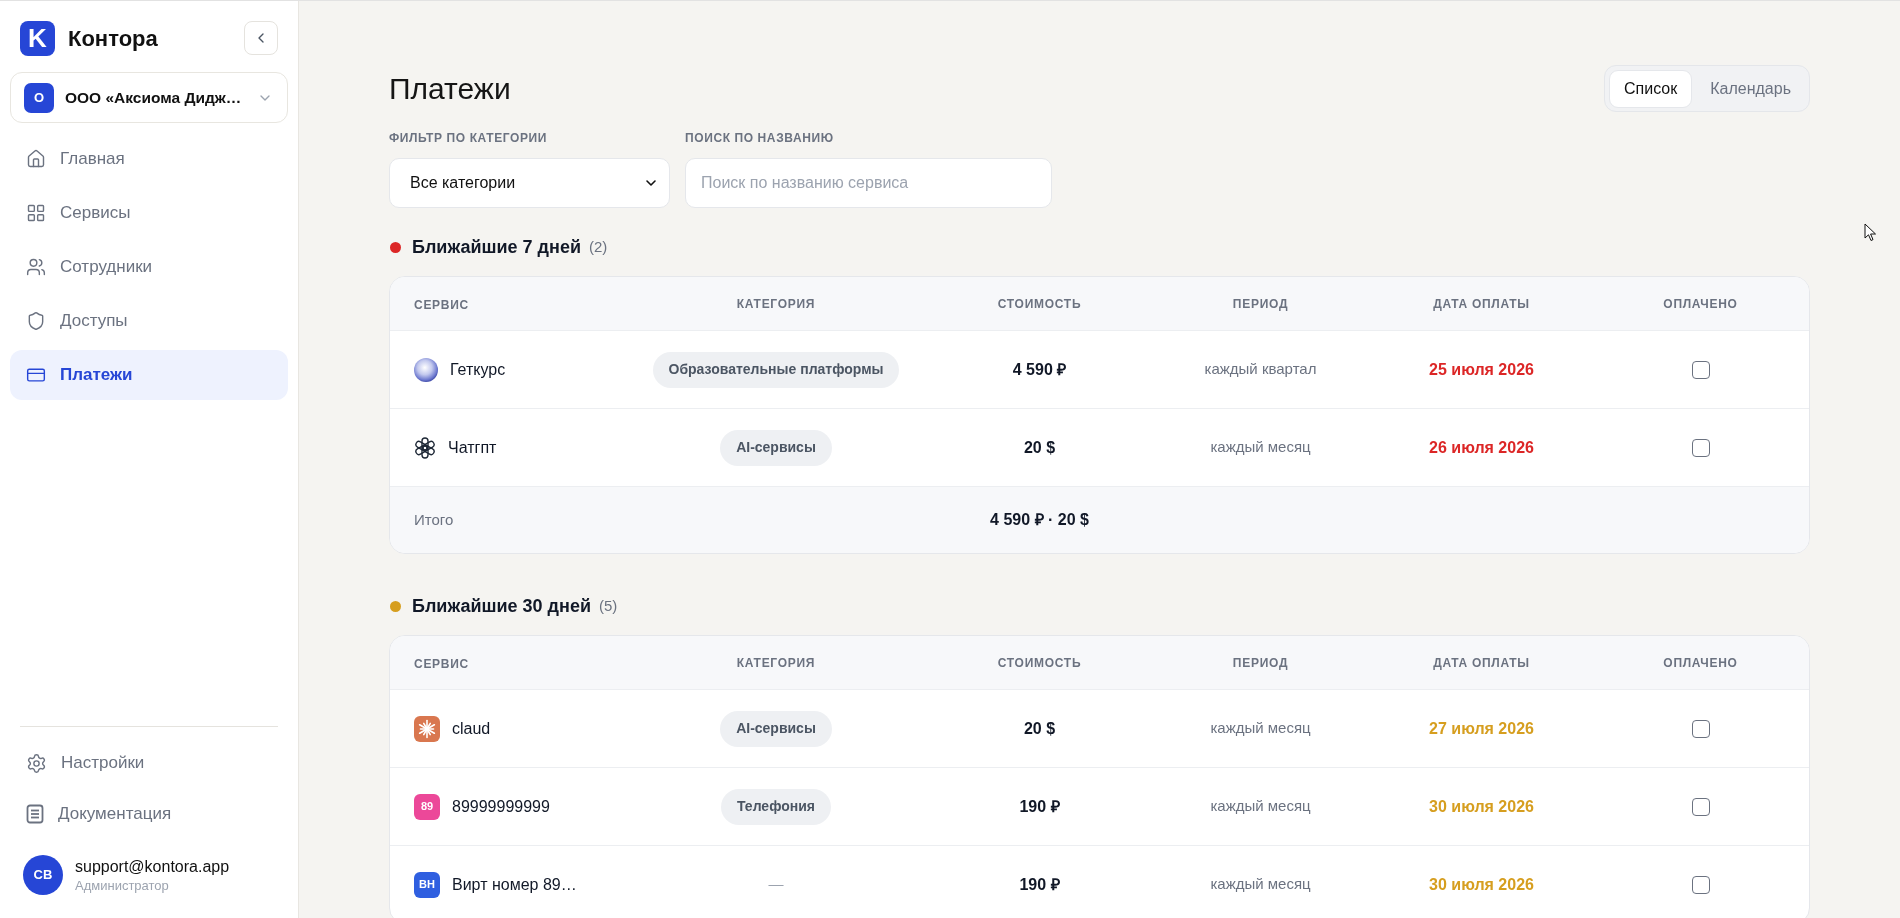 The image size is (1900, 918). Describe the element at coordinates (471, 728) in the screenshot. I see `service-name: claud` at that location.